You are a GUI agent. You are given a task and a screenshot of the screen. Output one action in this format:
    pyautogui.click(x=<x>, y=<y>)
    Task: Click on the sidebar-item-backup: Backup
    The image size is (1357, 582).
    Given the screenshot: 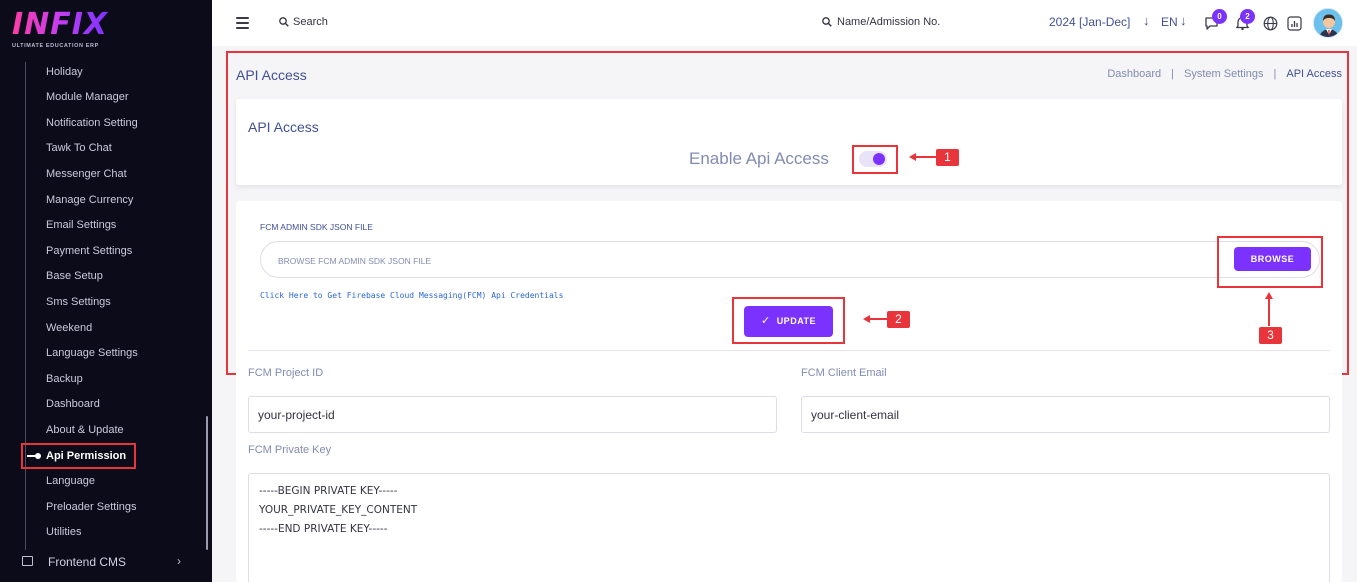 What is the action you would take?
    pyautogui.click(x=64, y=379)
    